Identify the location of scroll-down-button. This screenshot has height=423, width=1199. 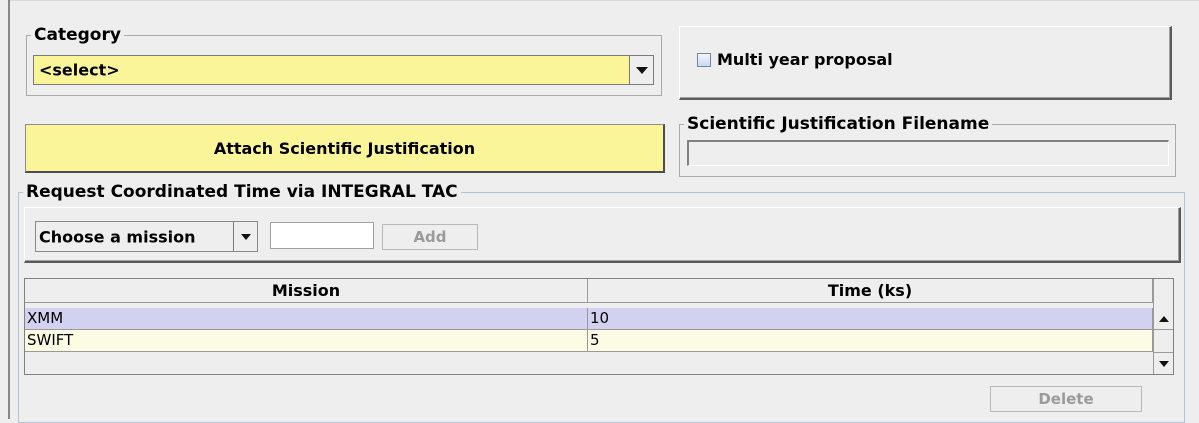
(1163, 363).